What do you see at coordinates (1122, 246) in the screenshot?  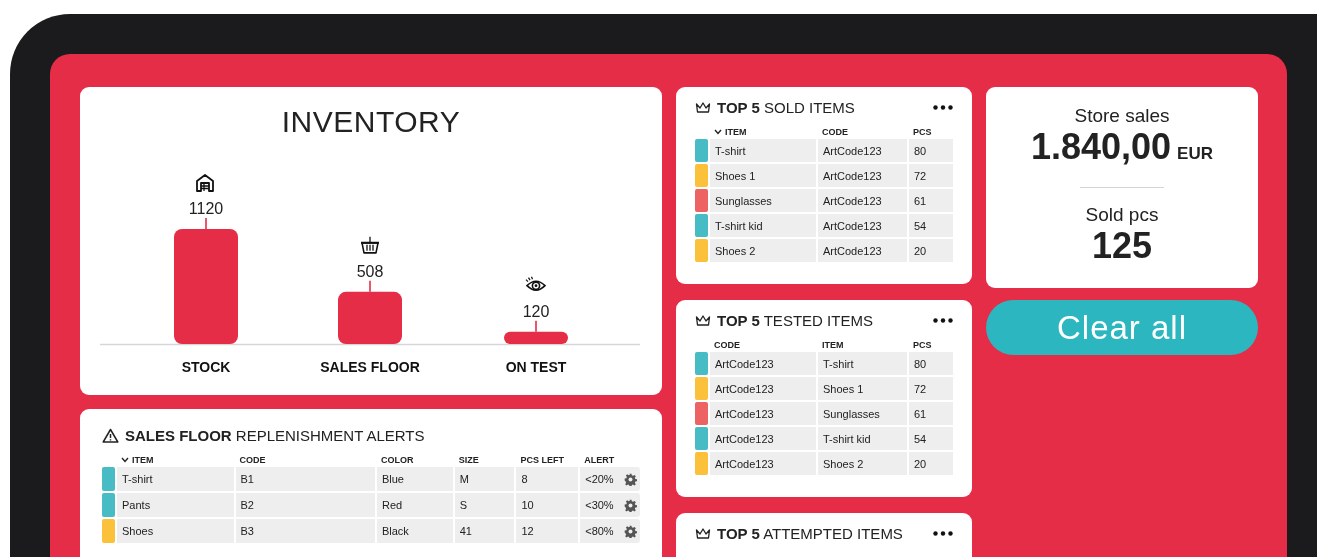 I see `stat-value: 125` at bounding box center [1122, 246].